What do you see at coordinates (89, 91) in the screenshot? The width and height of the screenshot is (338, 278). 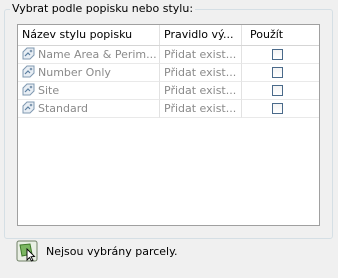 I see `style-name-cell: Site` at bounding box center [89, 91].